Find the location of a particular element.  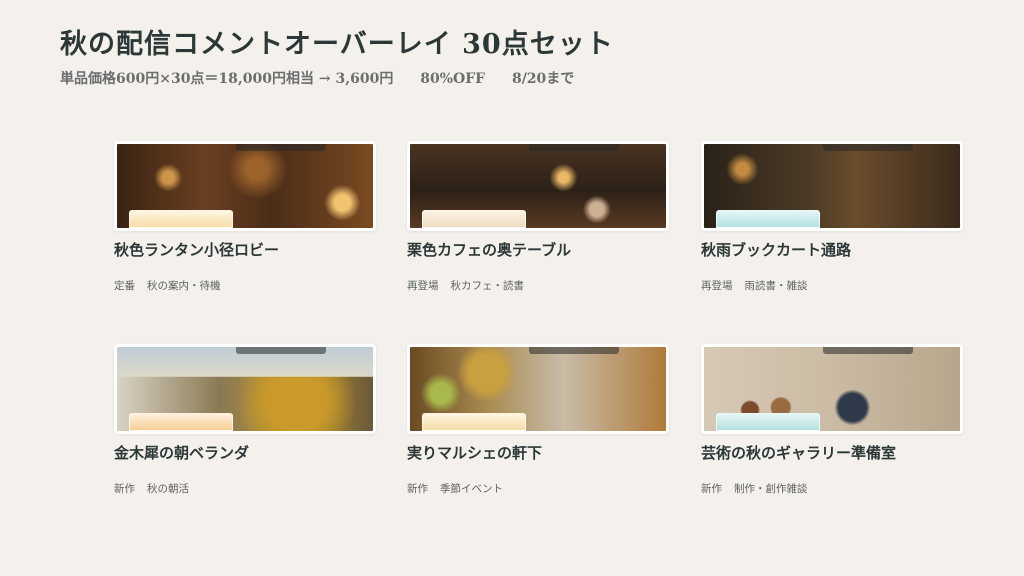

product-tags: 新作 季節イベント is located at coordinates (538, 488).